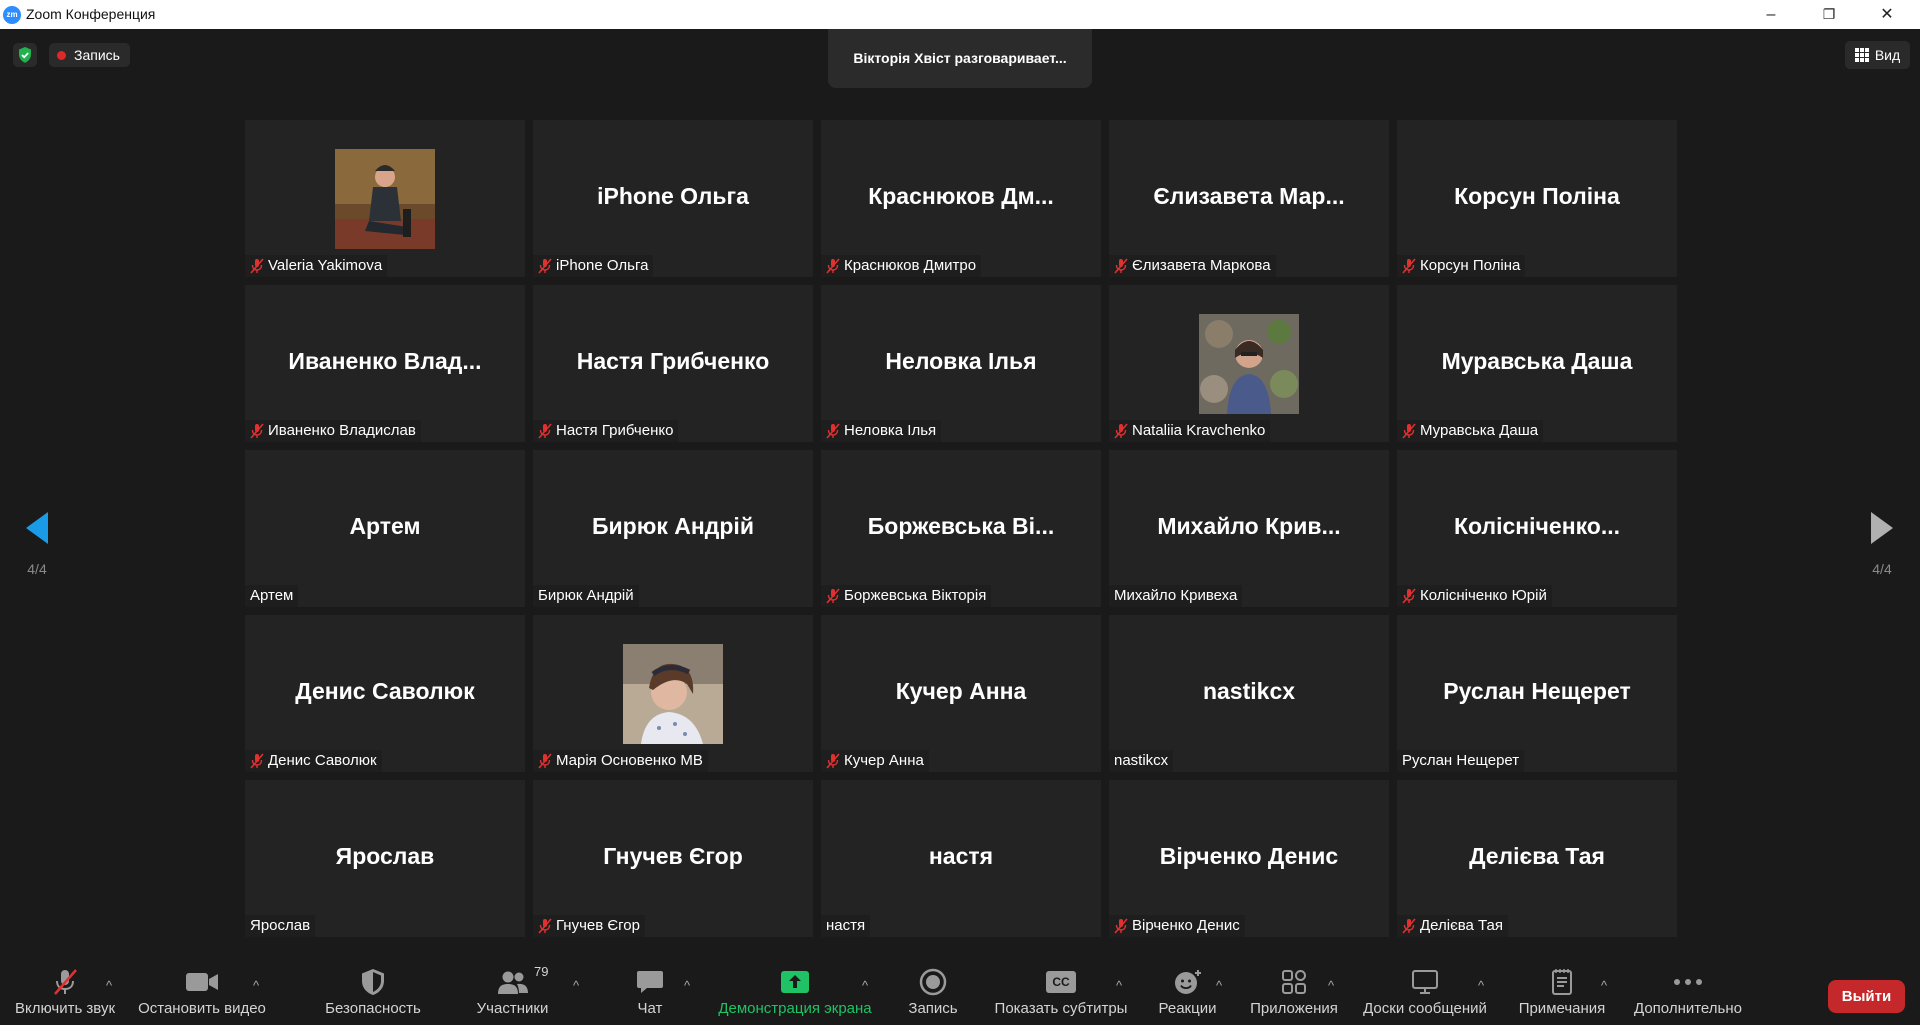  Describe the element at coordinates (961, 361) in the screenshot. I see `participant-display-name: Неловка Ілья` at that location.